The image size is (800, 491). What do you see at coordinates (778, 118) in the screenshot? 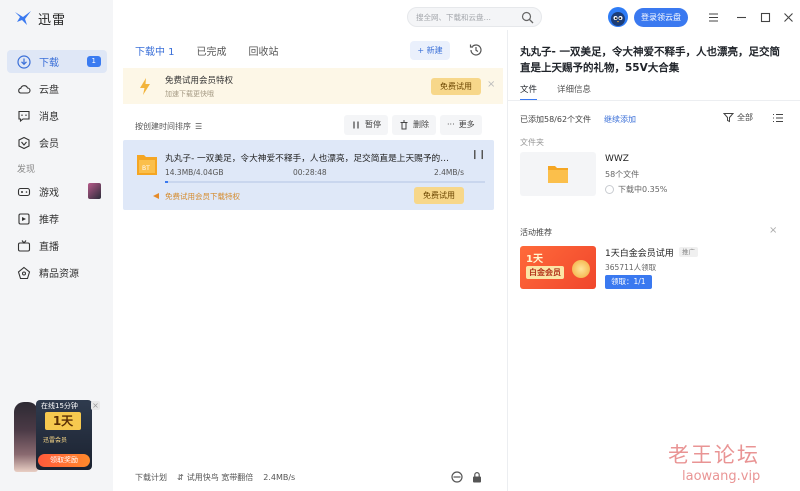
I see `list-view-icon` at bounding box center [778, 118].